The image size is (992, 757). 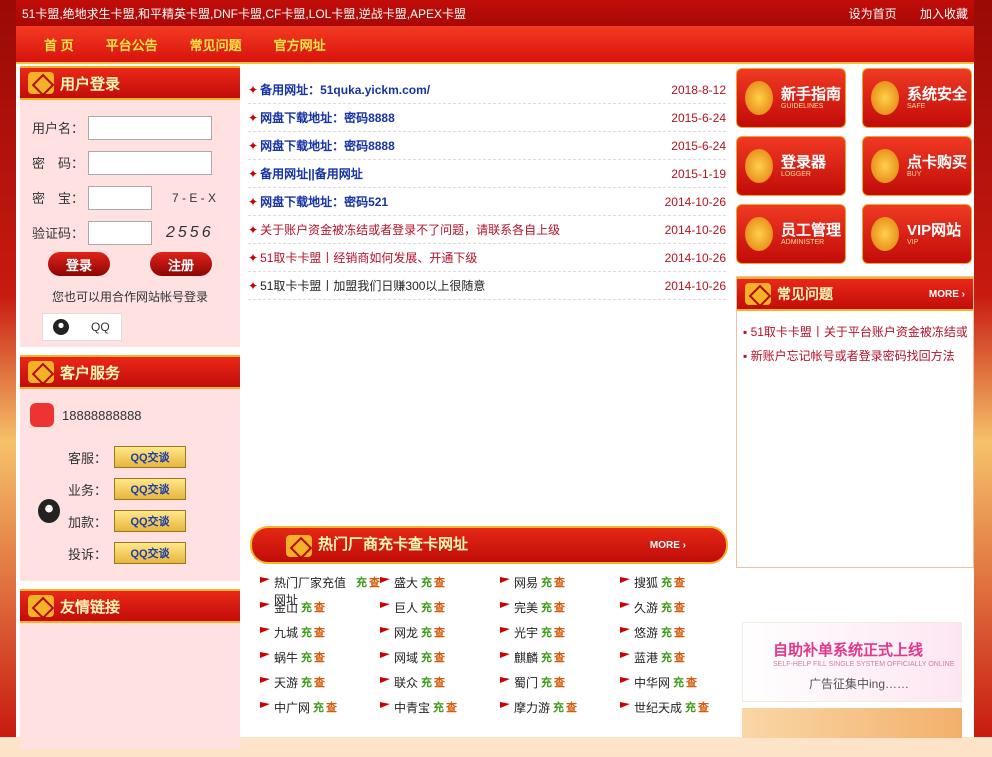 What do you see at coordinates (150, 127) in the screenshot?
I see `username-input` at bounding box center [150, 127].